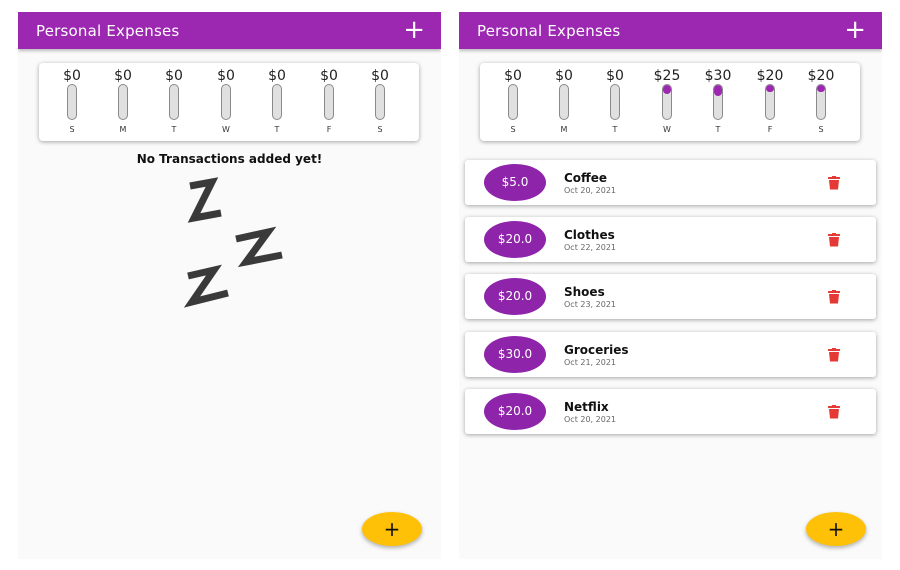  Describe the element at coordinates (596, 350) in the screenshot. I see `transaction-title: Groceries` at that location.